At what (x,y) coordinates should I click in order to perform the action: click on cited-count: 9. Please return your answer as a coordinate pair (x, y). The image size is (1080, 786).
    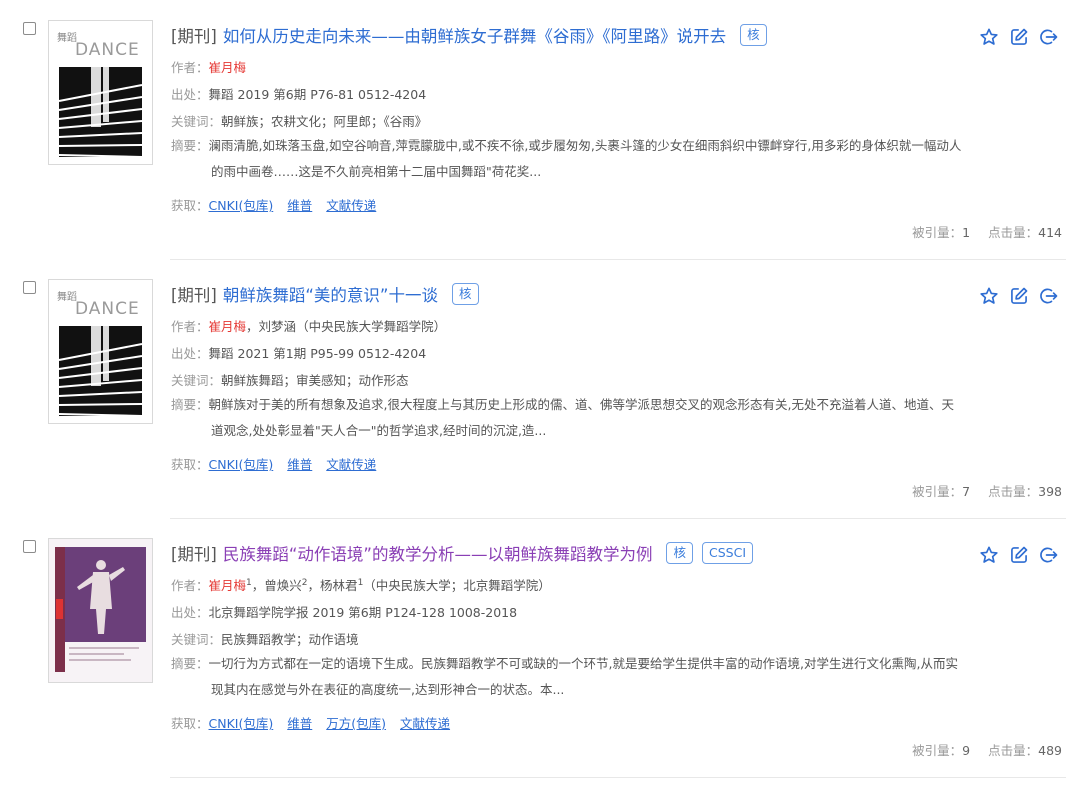
    Looking at the image, I should click on (966, 750).